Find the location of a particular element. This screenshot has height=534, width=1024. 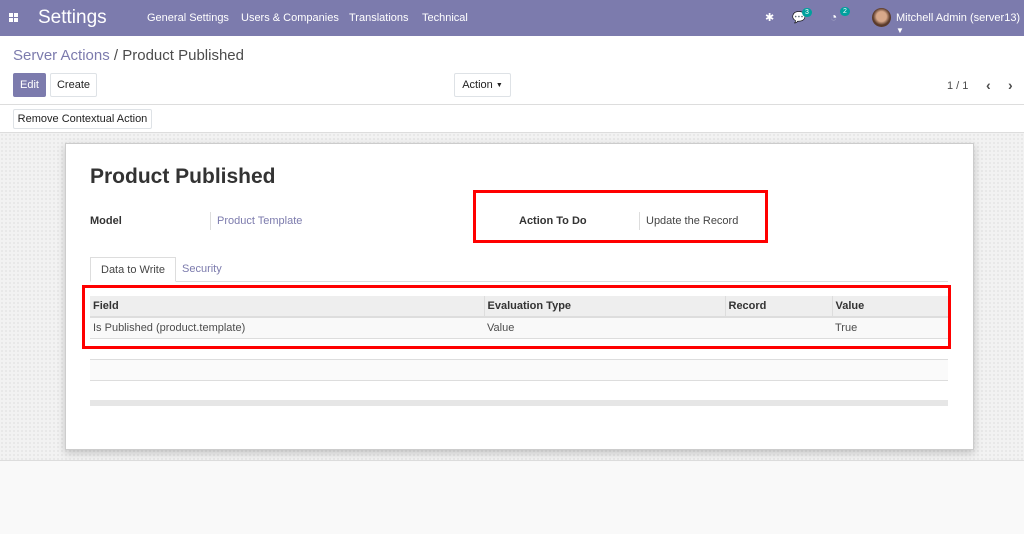

pager-previous-icon: ‹ is located at coordinates (988, 85).